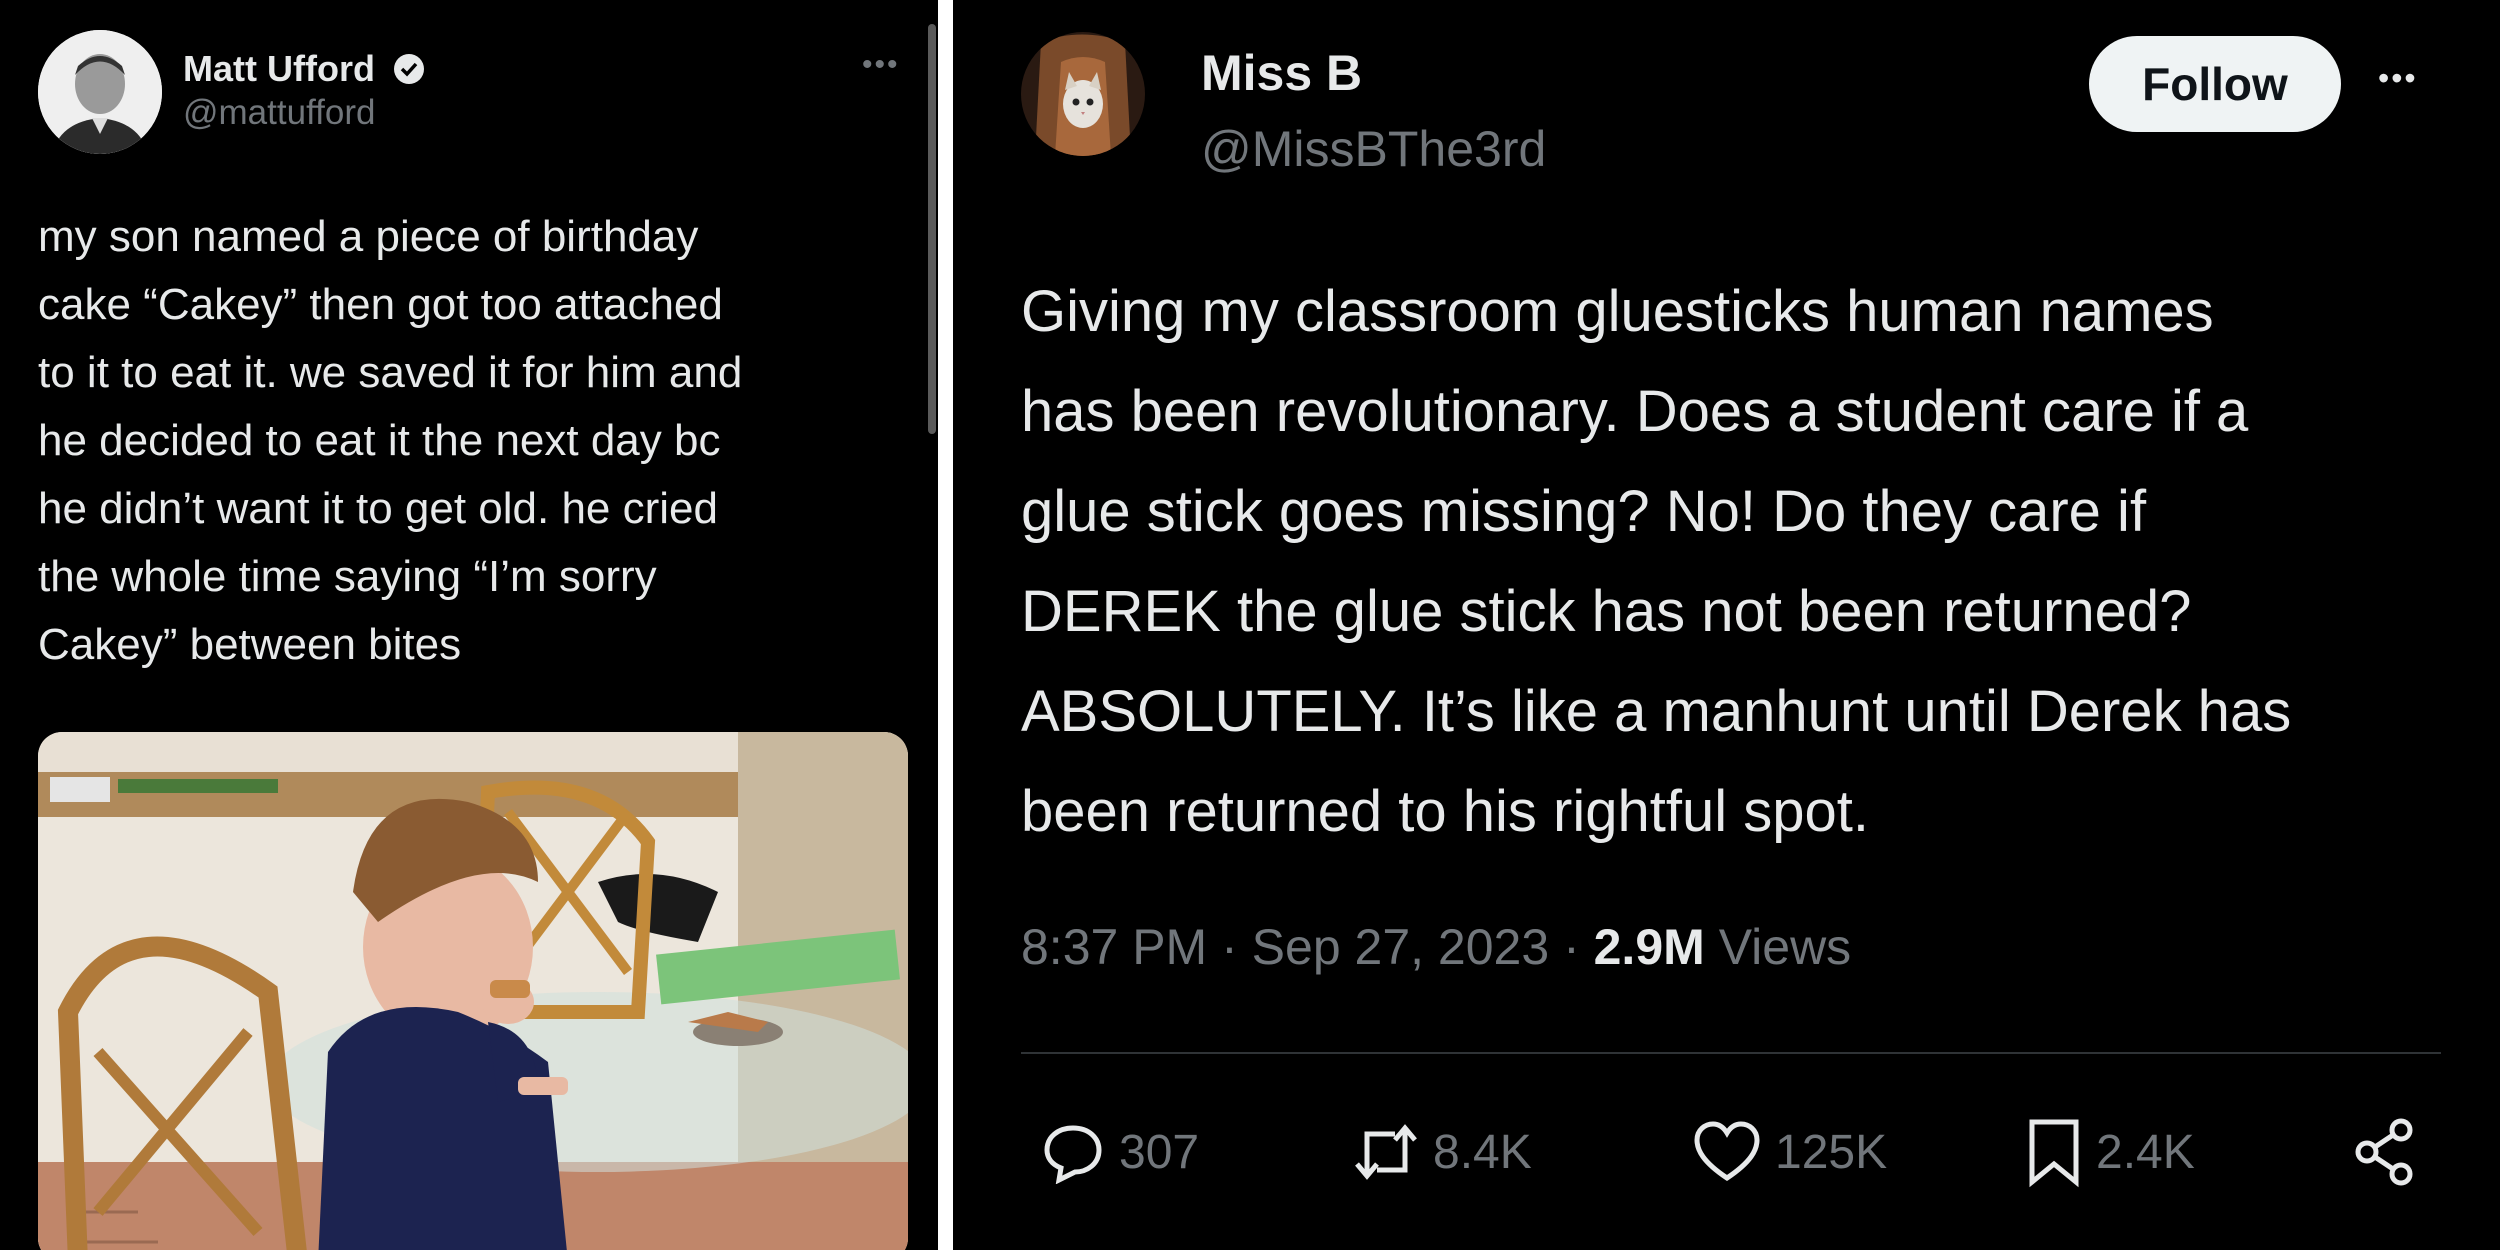  What do you see at coordinates (409, 69) in the screenshot?
I see `verified-badge-icon` at bounding box center [409, 69].